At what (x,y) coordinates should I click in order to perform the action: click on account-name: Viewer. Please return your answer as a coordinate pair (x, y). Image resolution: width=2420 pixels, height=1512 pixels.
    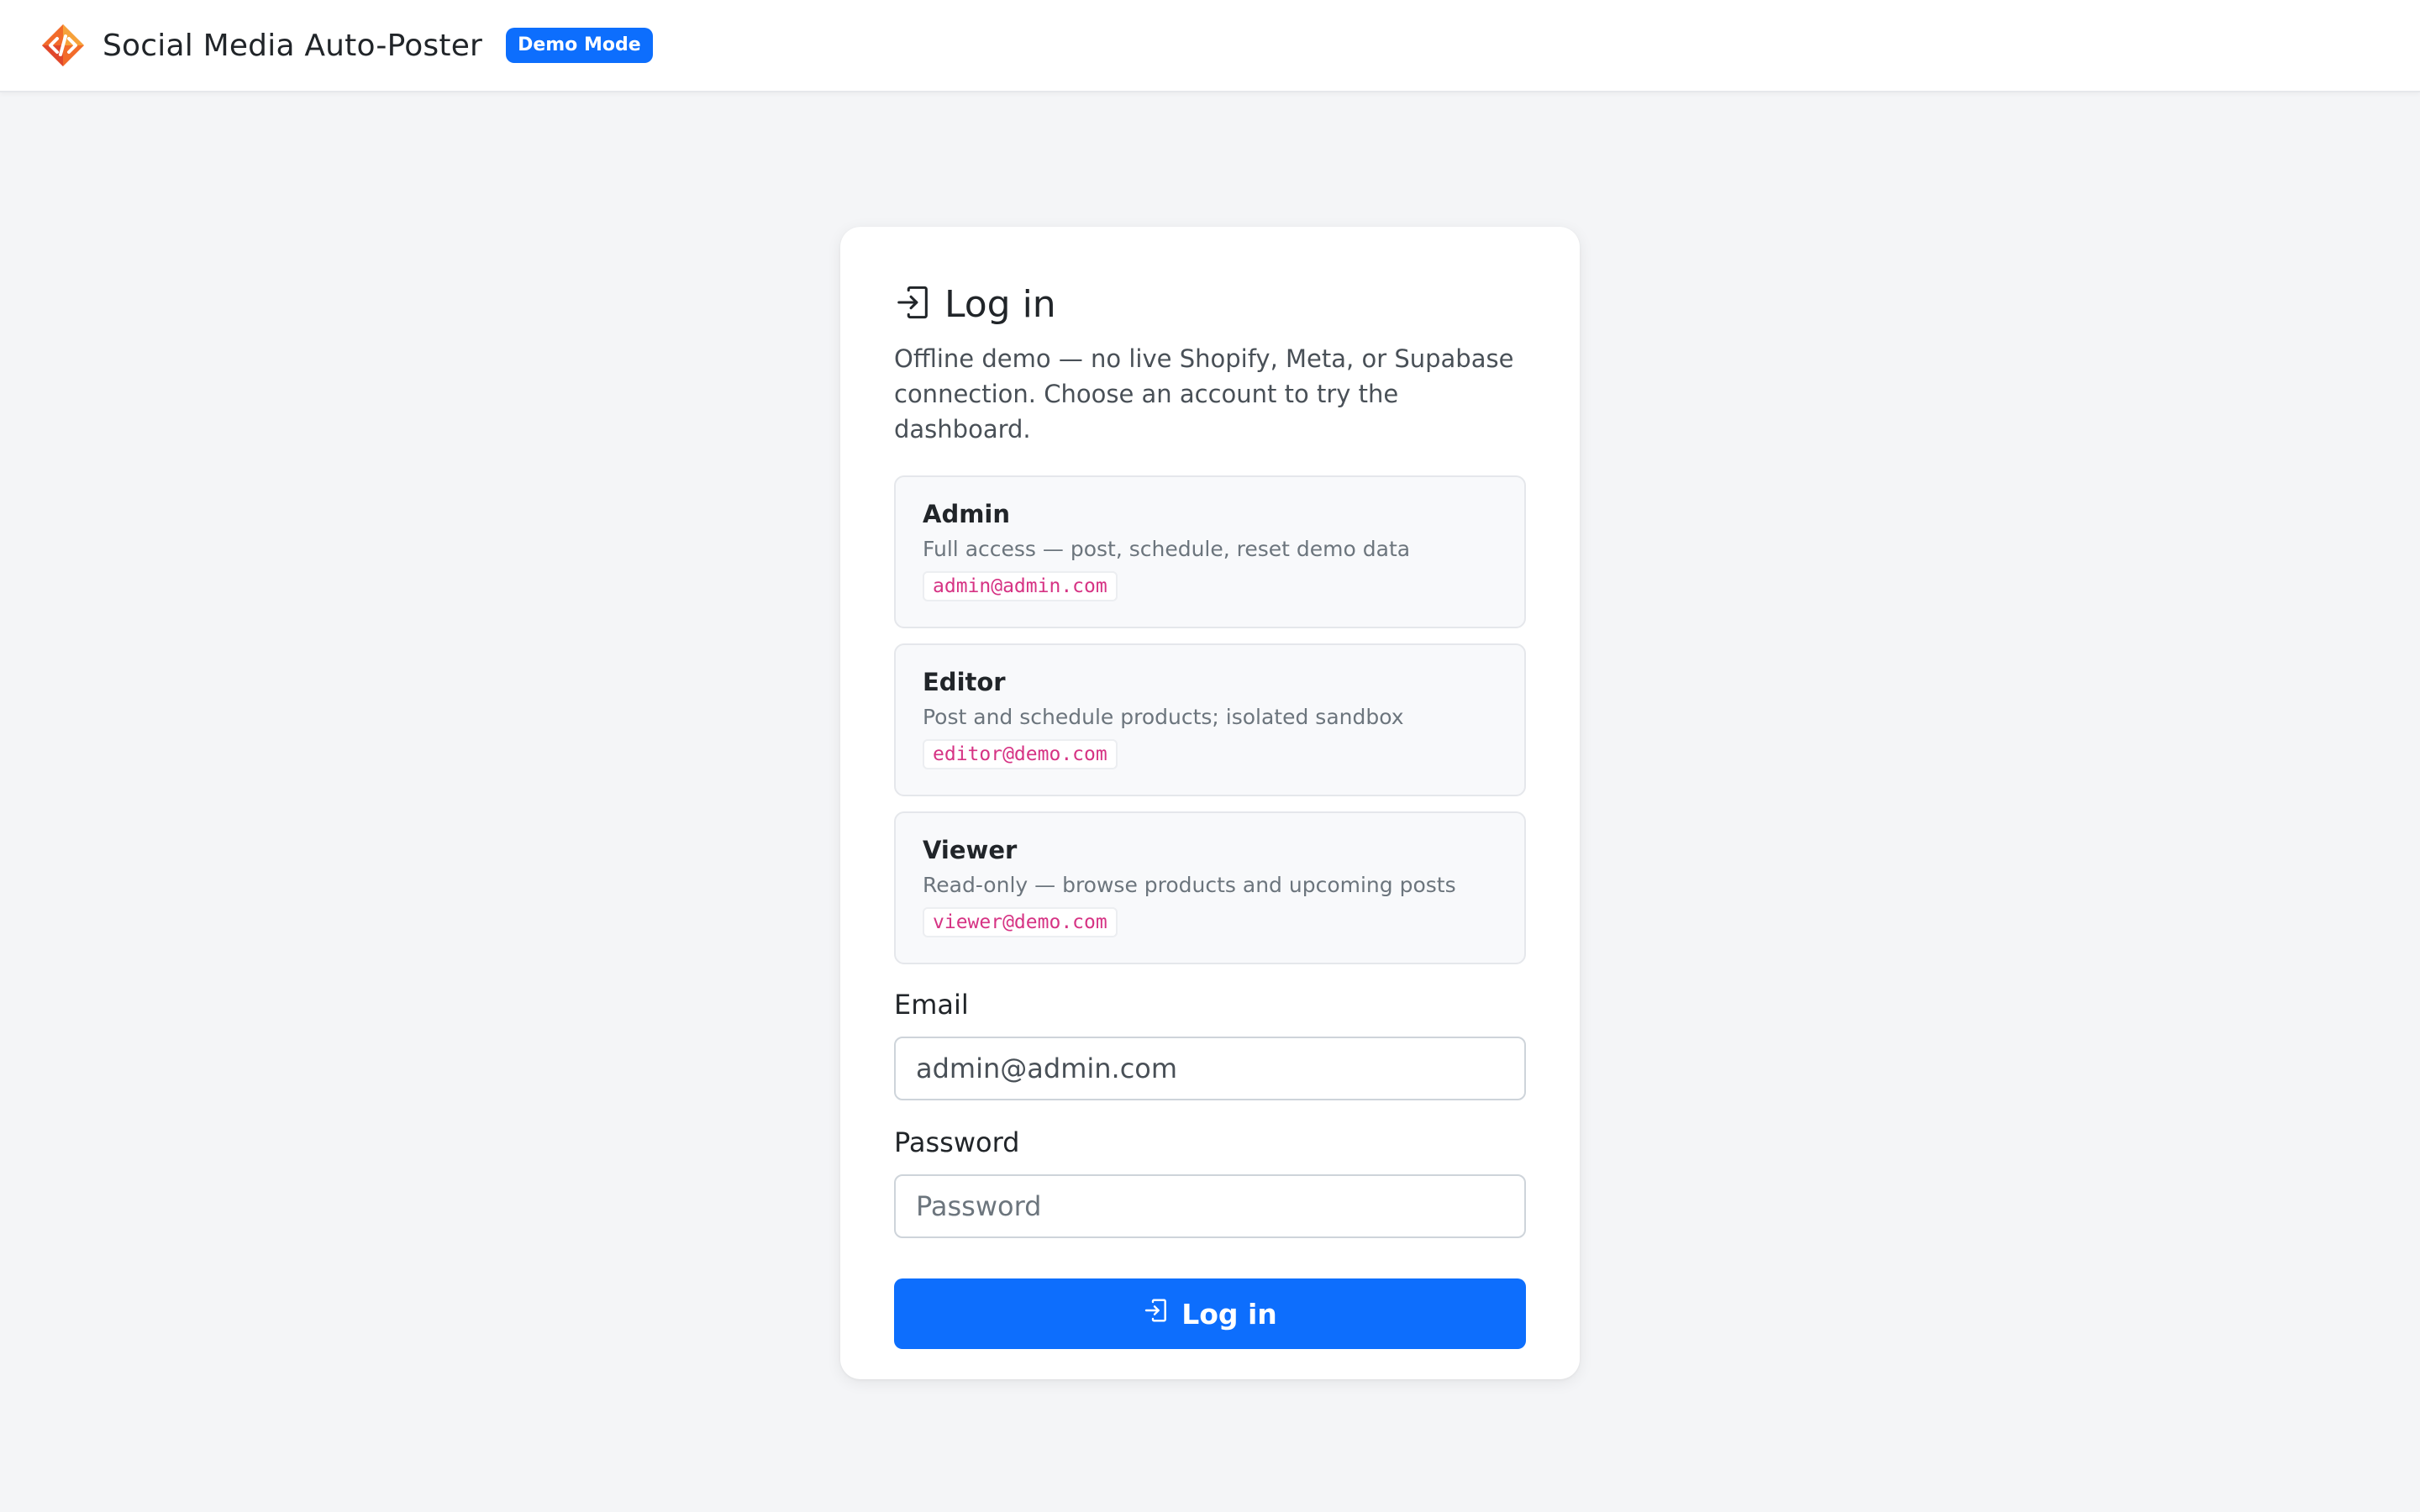
    Looking at the image, I should click on (970, 850).